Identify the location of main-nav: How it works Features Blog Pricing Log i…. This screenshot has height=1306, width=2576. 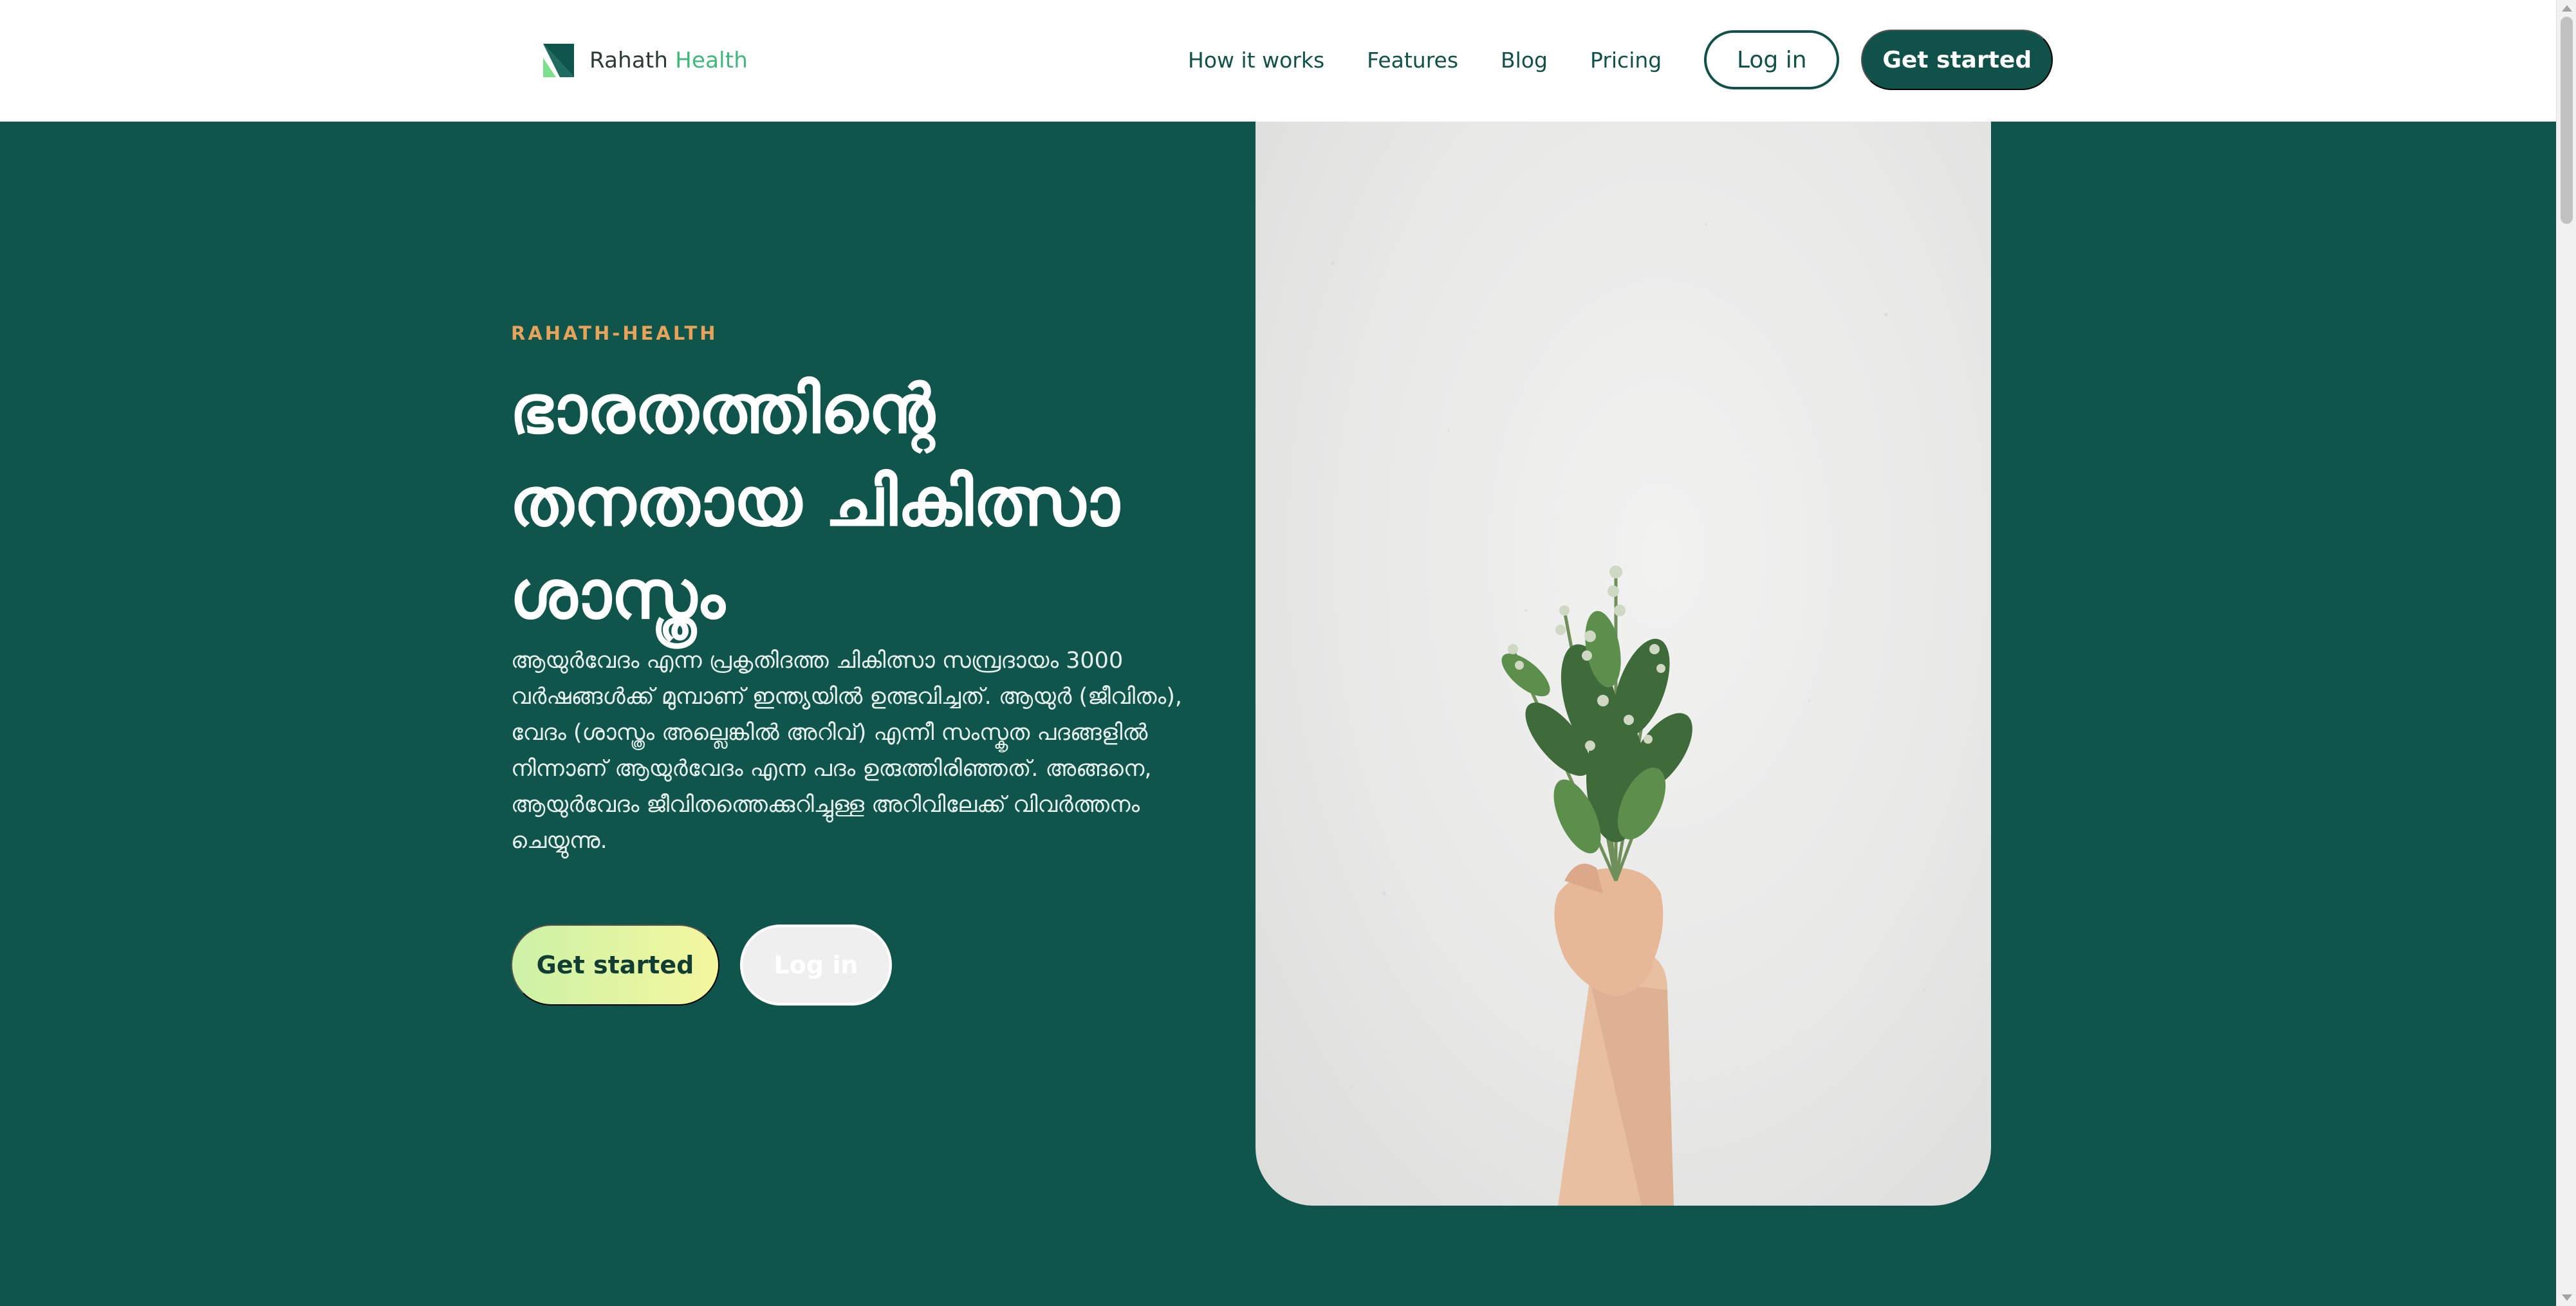
(1621, 60).